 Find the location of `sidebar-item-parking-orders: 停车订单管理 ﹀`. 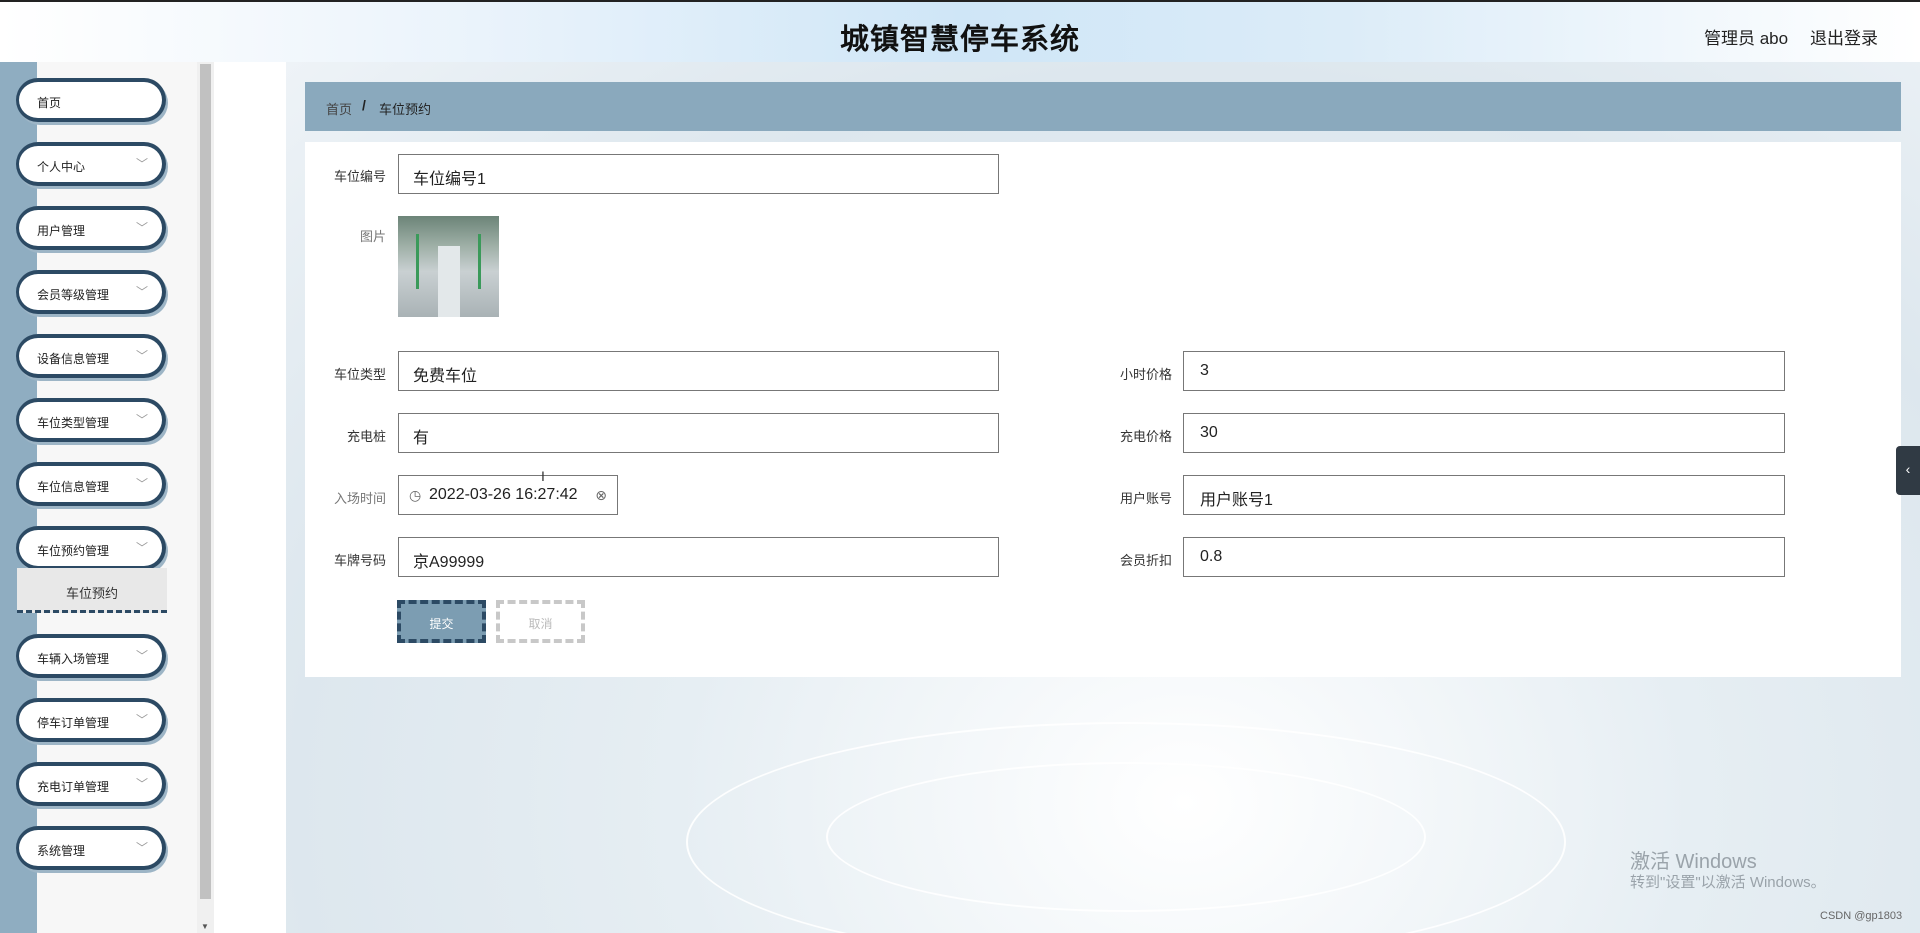

sidebar-item-parking-orders: 停车订单管理 ﹀ is located at coordinates (91, 720).